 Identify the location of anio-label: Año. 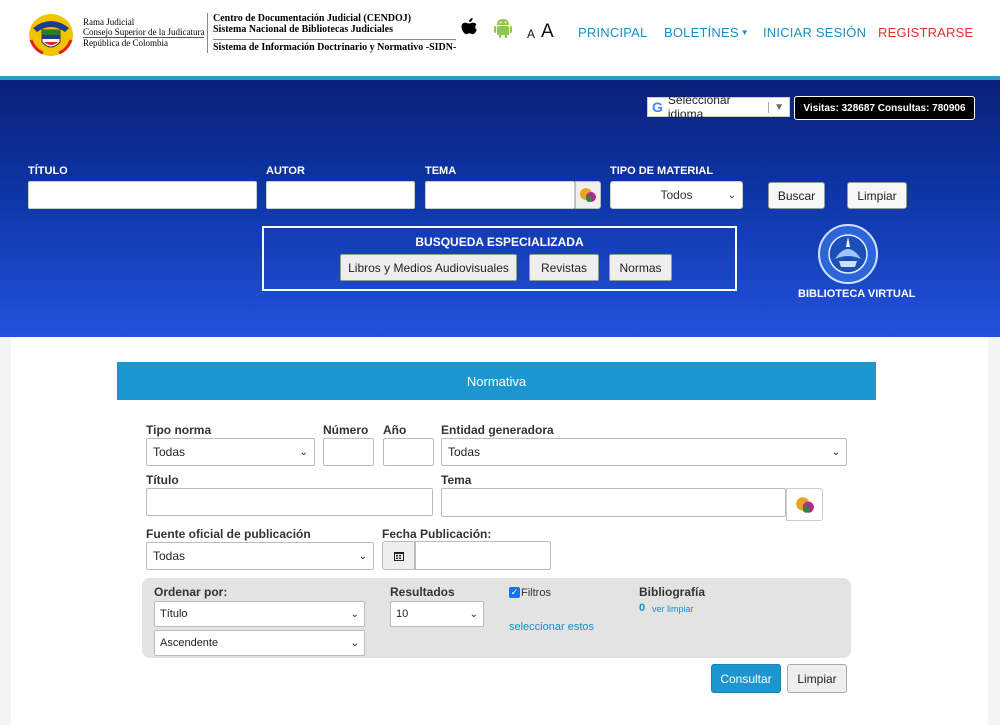
(395, 430).